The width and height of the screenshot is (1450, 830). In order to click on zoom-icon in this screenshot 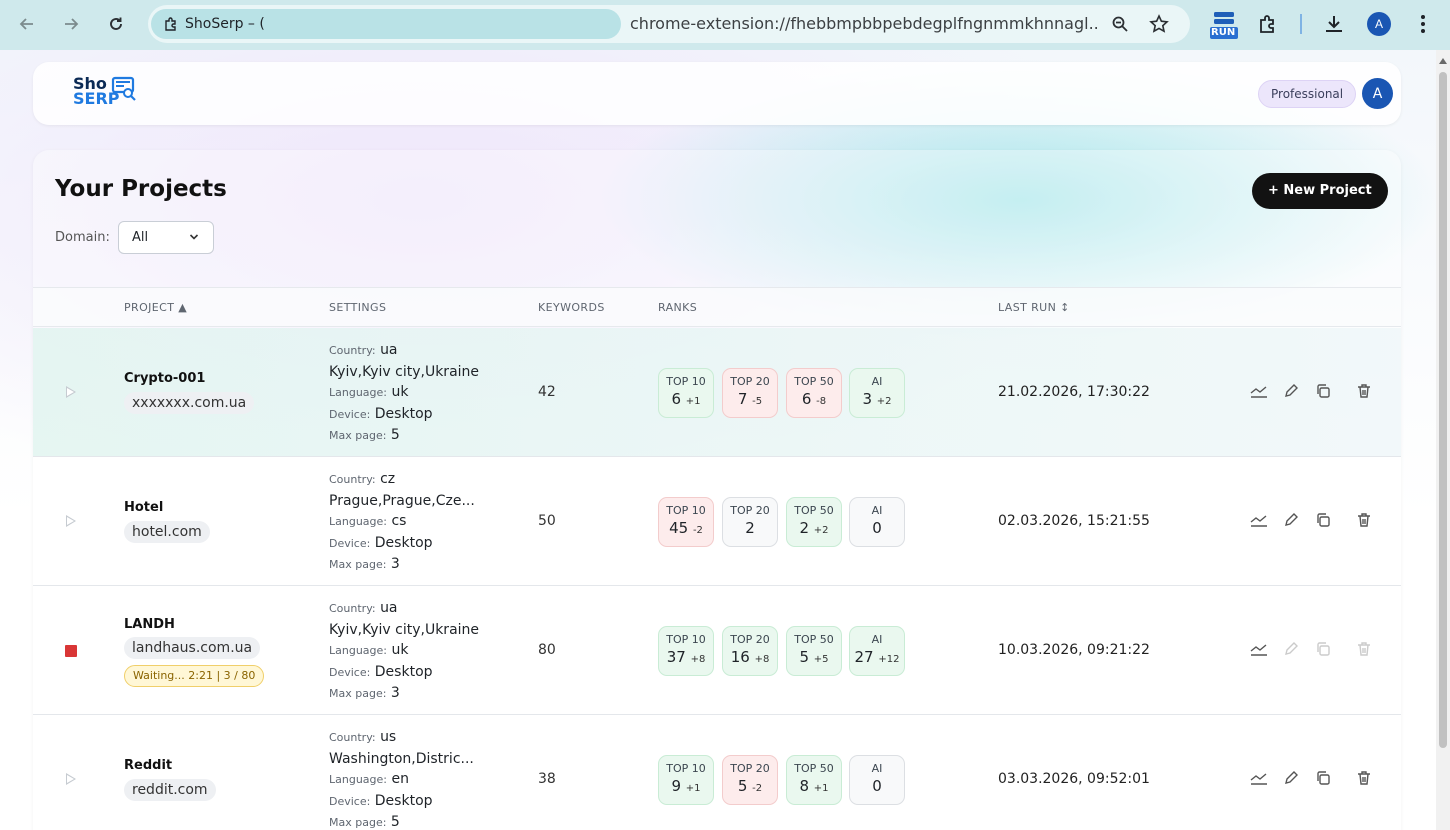, I will do `click(1120, 24)`.